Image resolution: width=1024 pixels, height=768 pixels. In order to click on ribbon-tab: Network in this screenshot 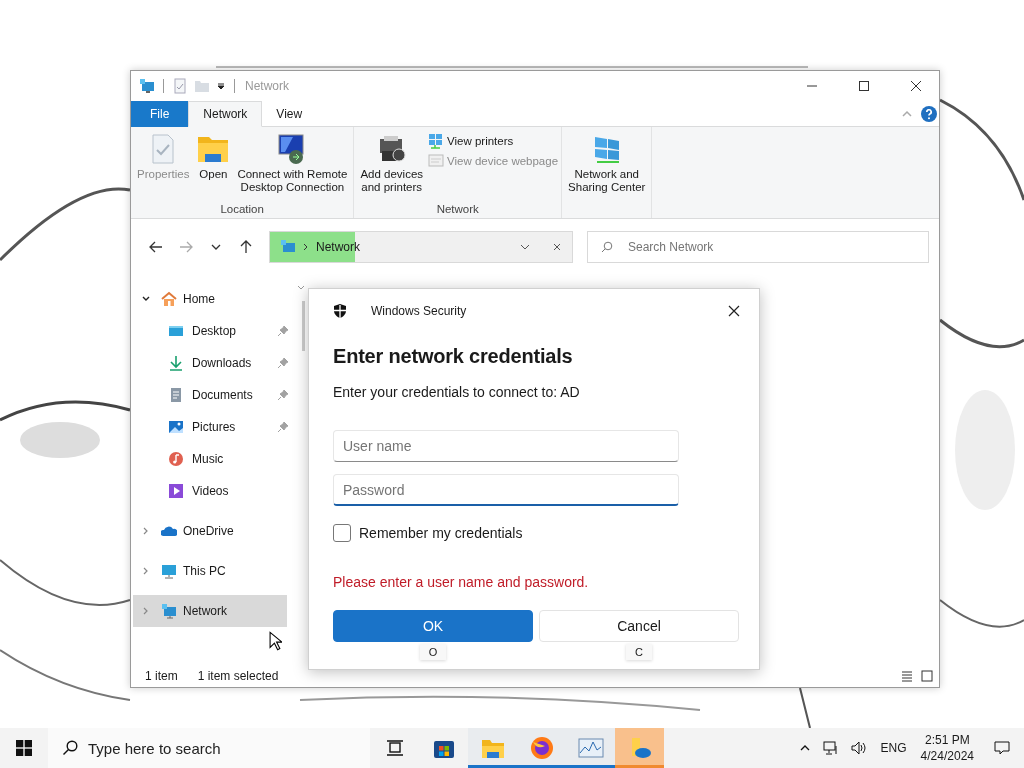, I will do `click(225, 114)`.